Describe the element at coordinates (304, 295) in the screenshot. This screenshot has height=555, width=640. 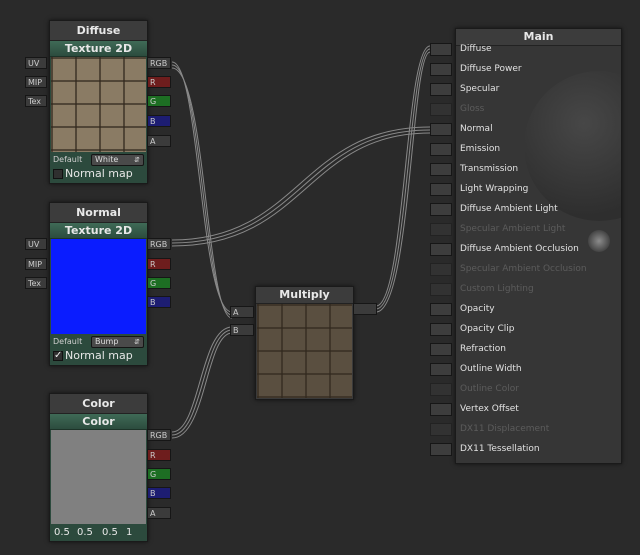
I see `node-title: Multiply` at that location.